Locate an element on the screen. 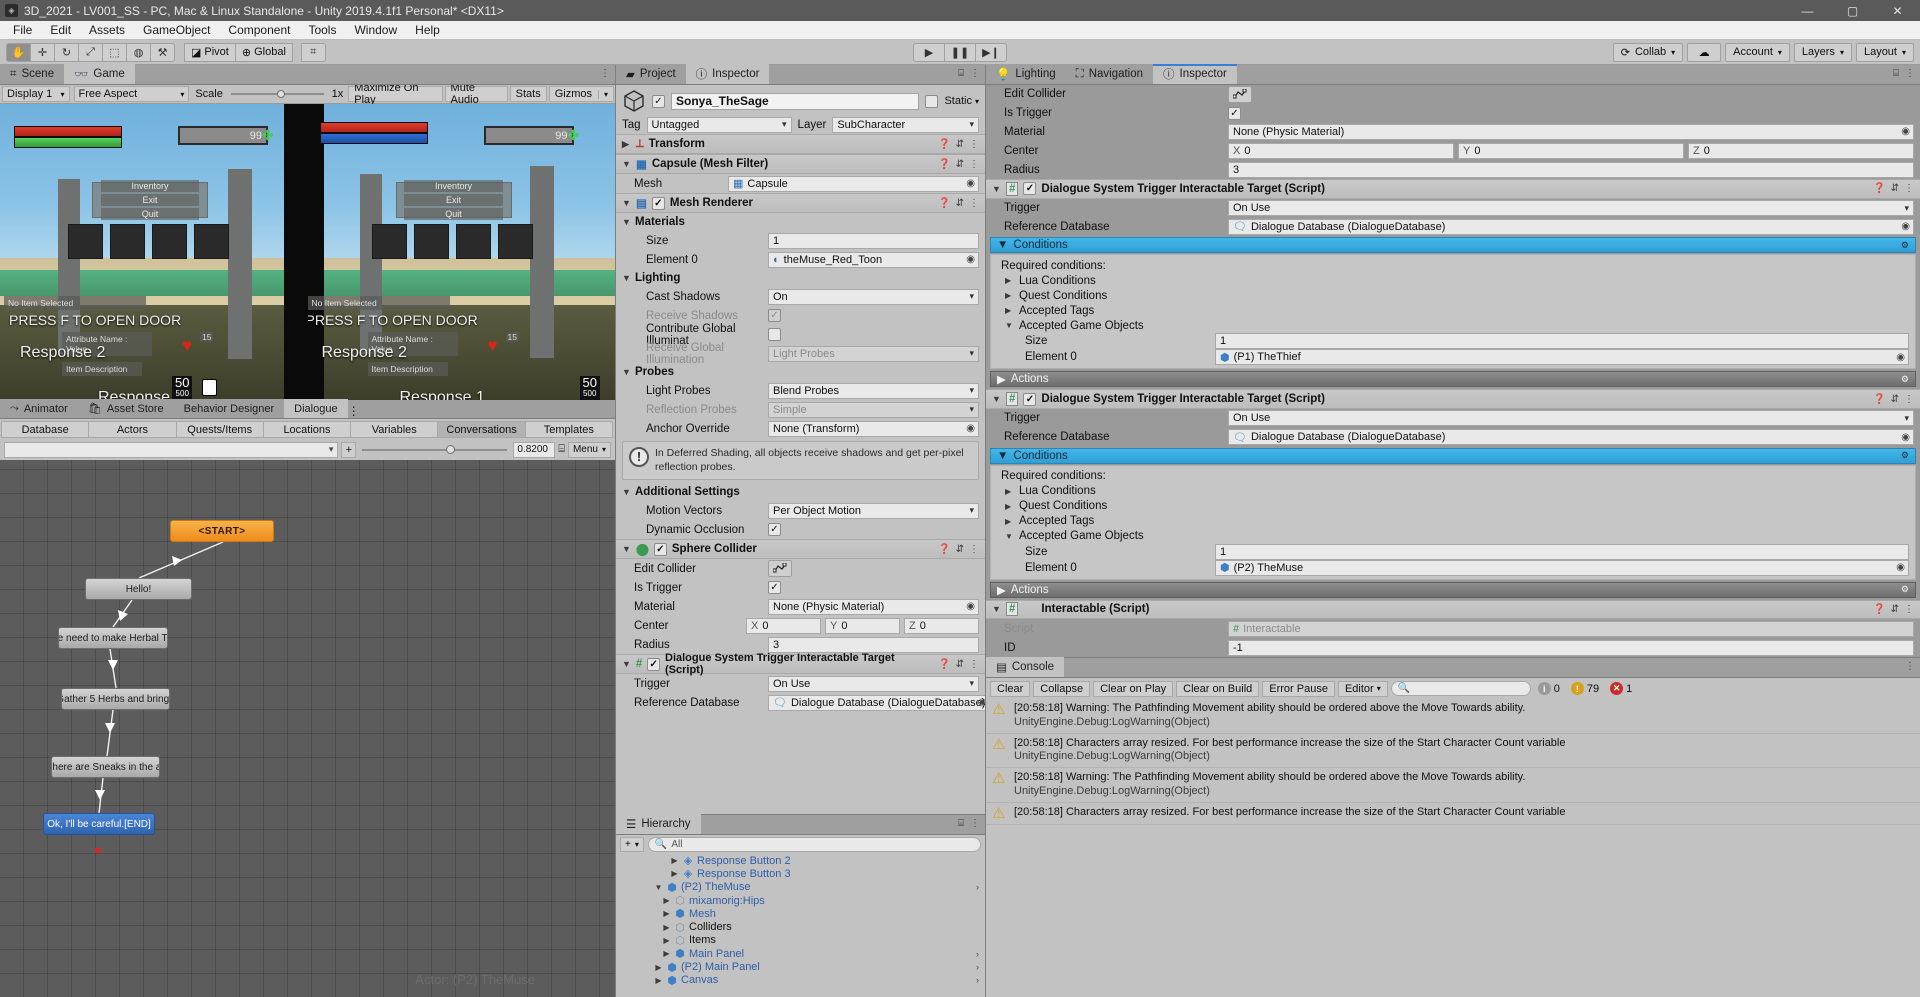  error-pause-toggle: Error Pause is located at coordinates (1298, 688).